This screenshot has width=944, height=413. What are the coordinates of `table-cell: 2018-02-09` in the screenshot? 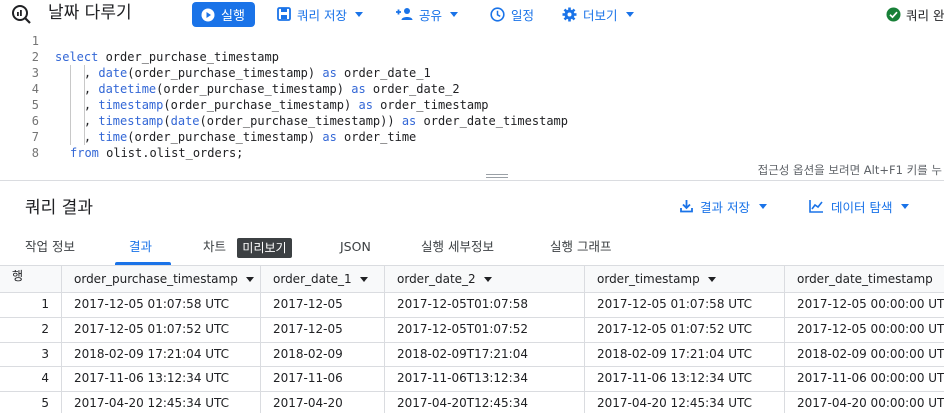 It's located at (322, 354).